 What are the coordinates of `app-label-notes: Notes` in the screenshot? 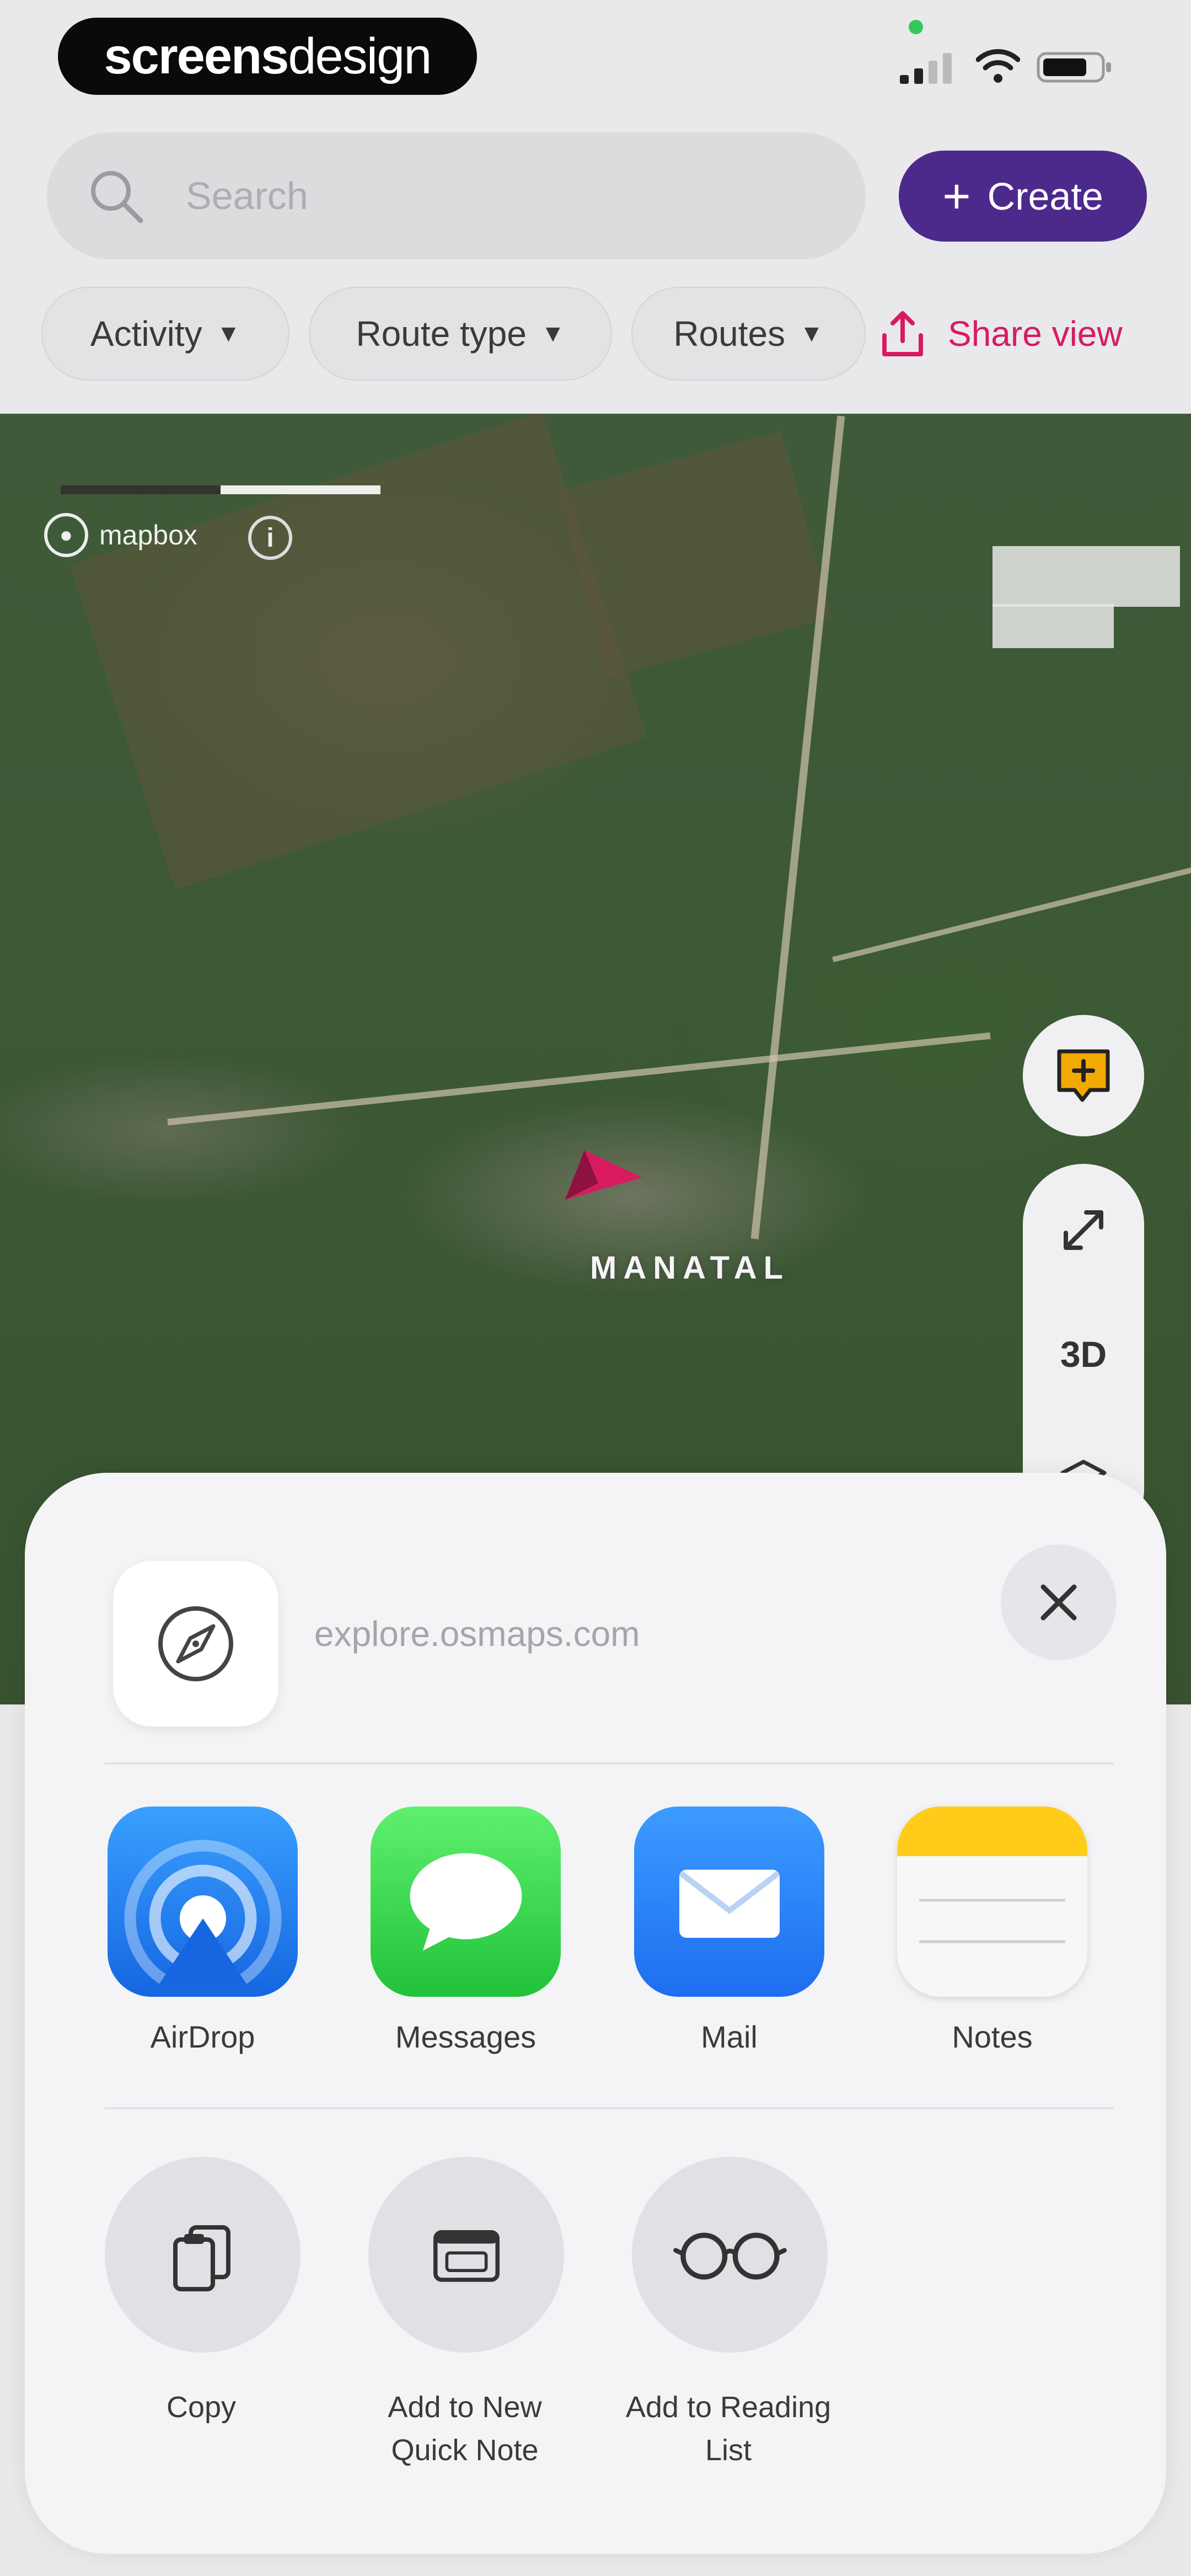 It's located at (993, 2036).